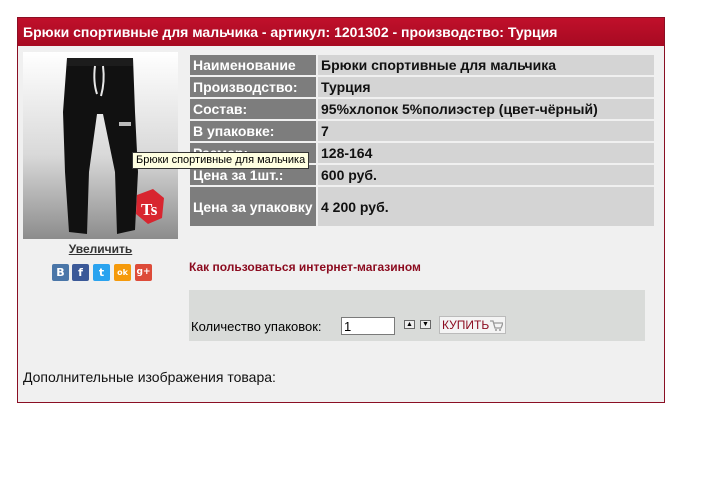  I want to click on vk-icon: B, so click(60, 272).